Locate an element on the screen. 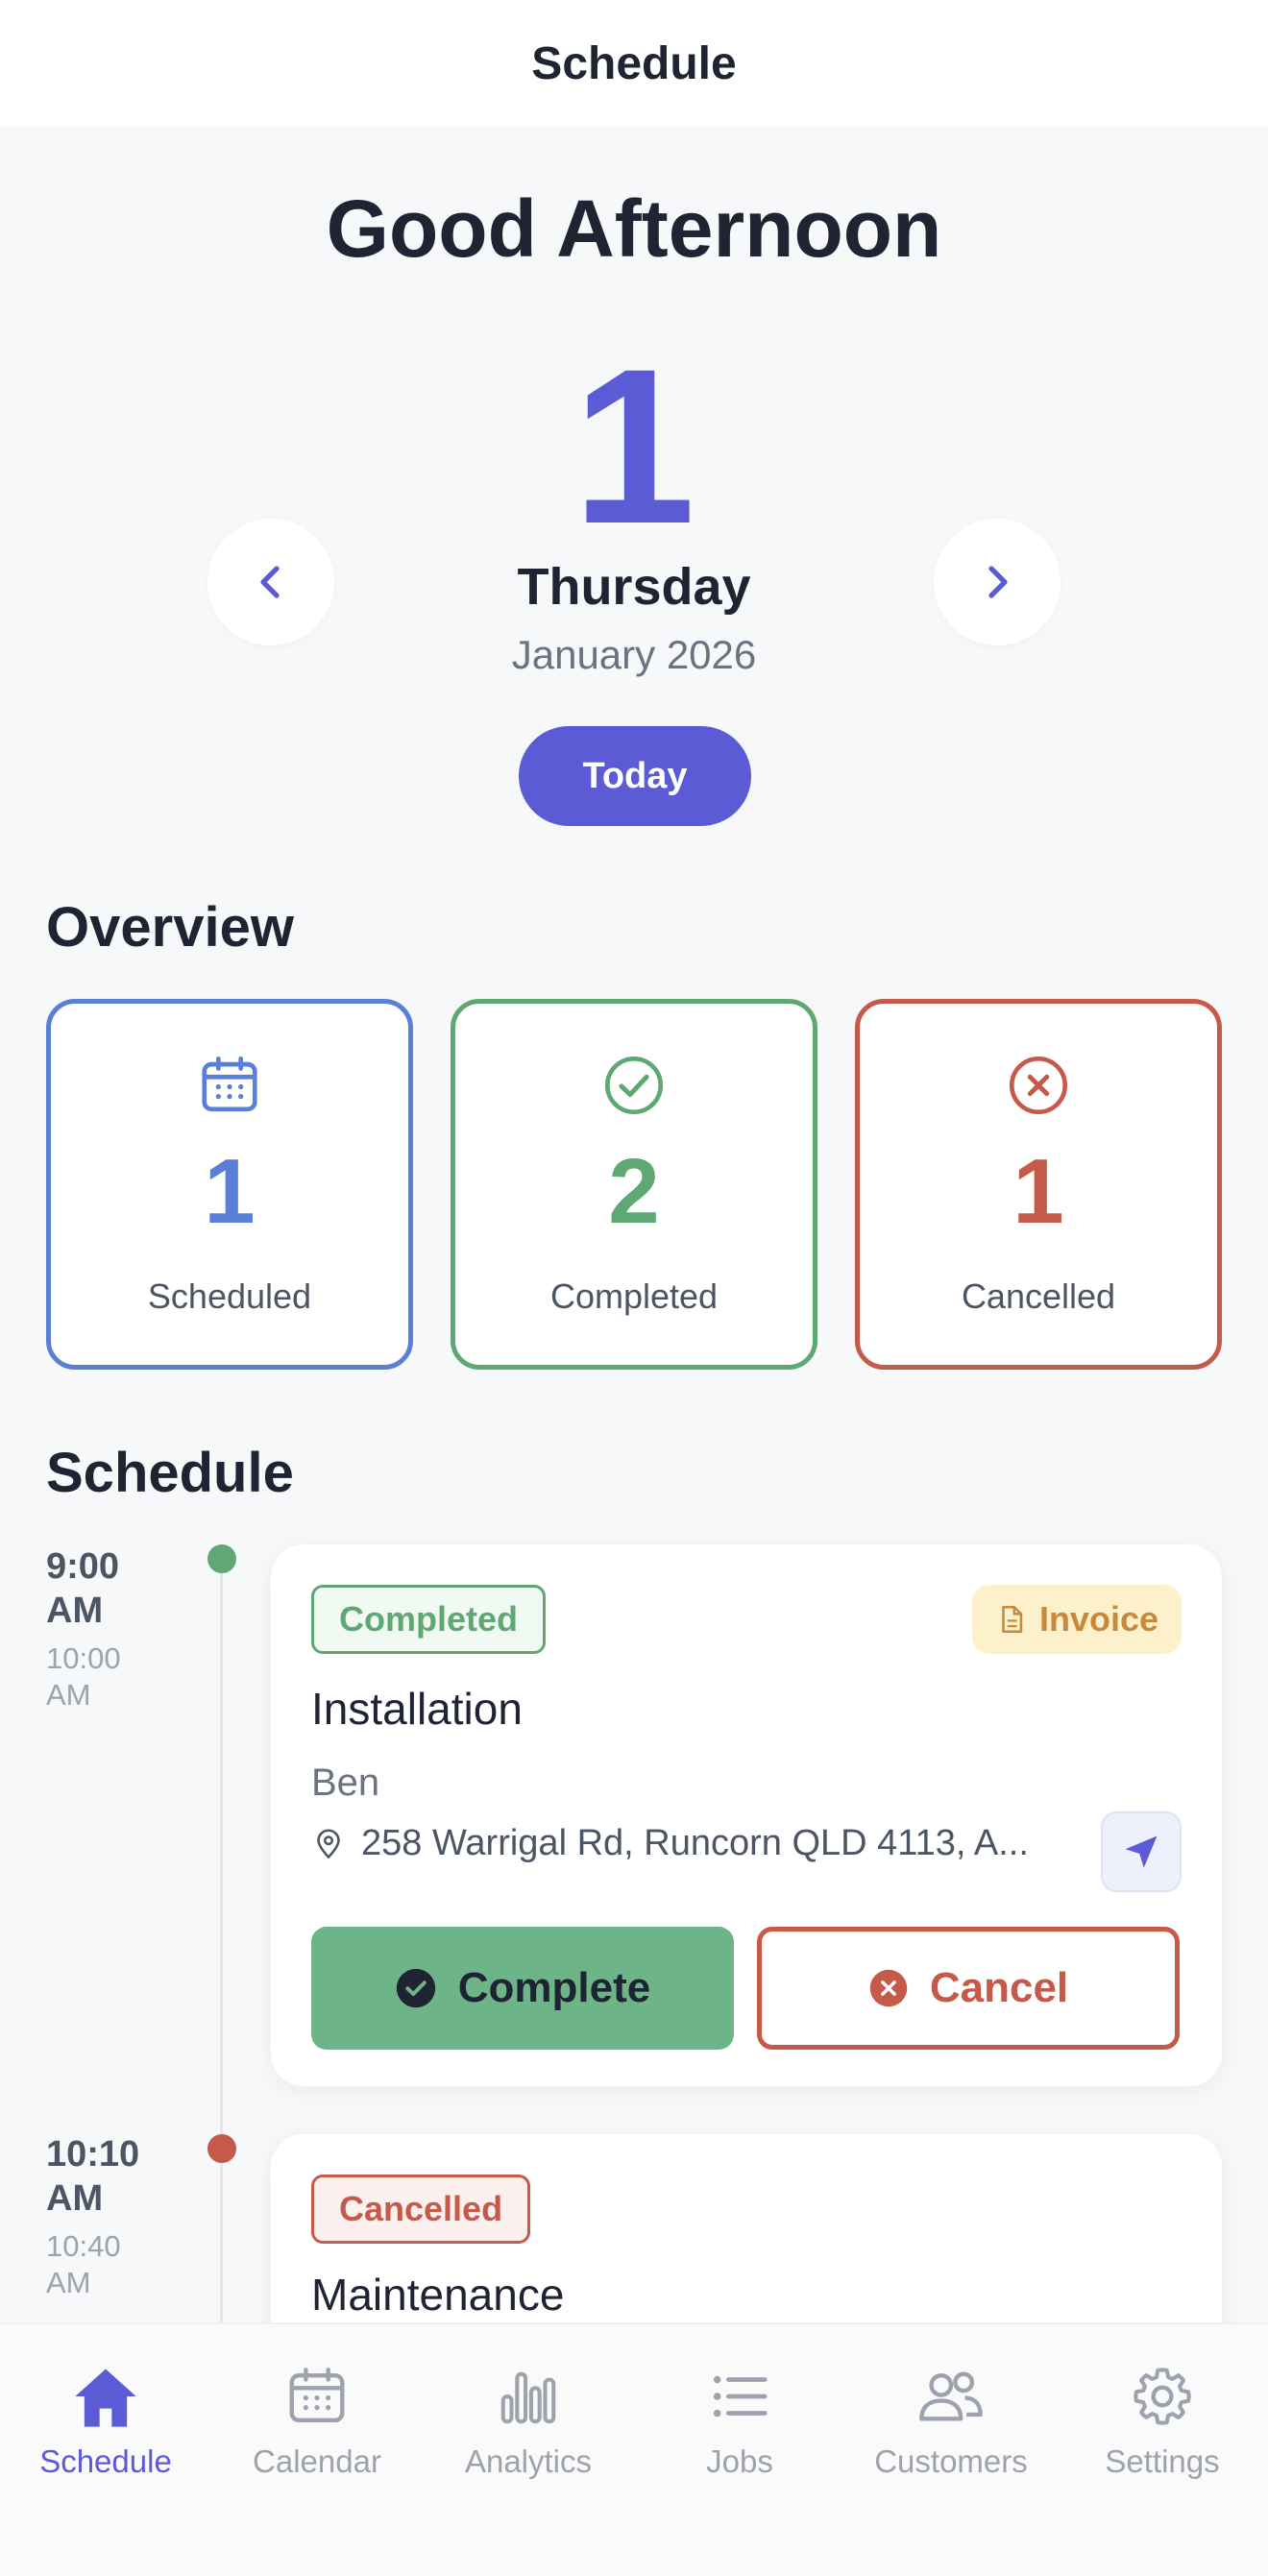  job-start-time: 10:10 AM is located at coordinates (93, 2177).